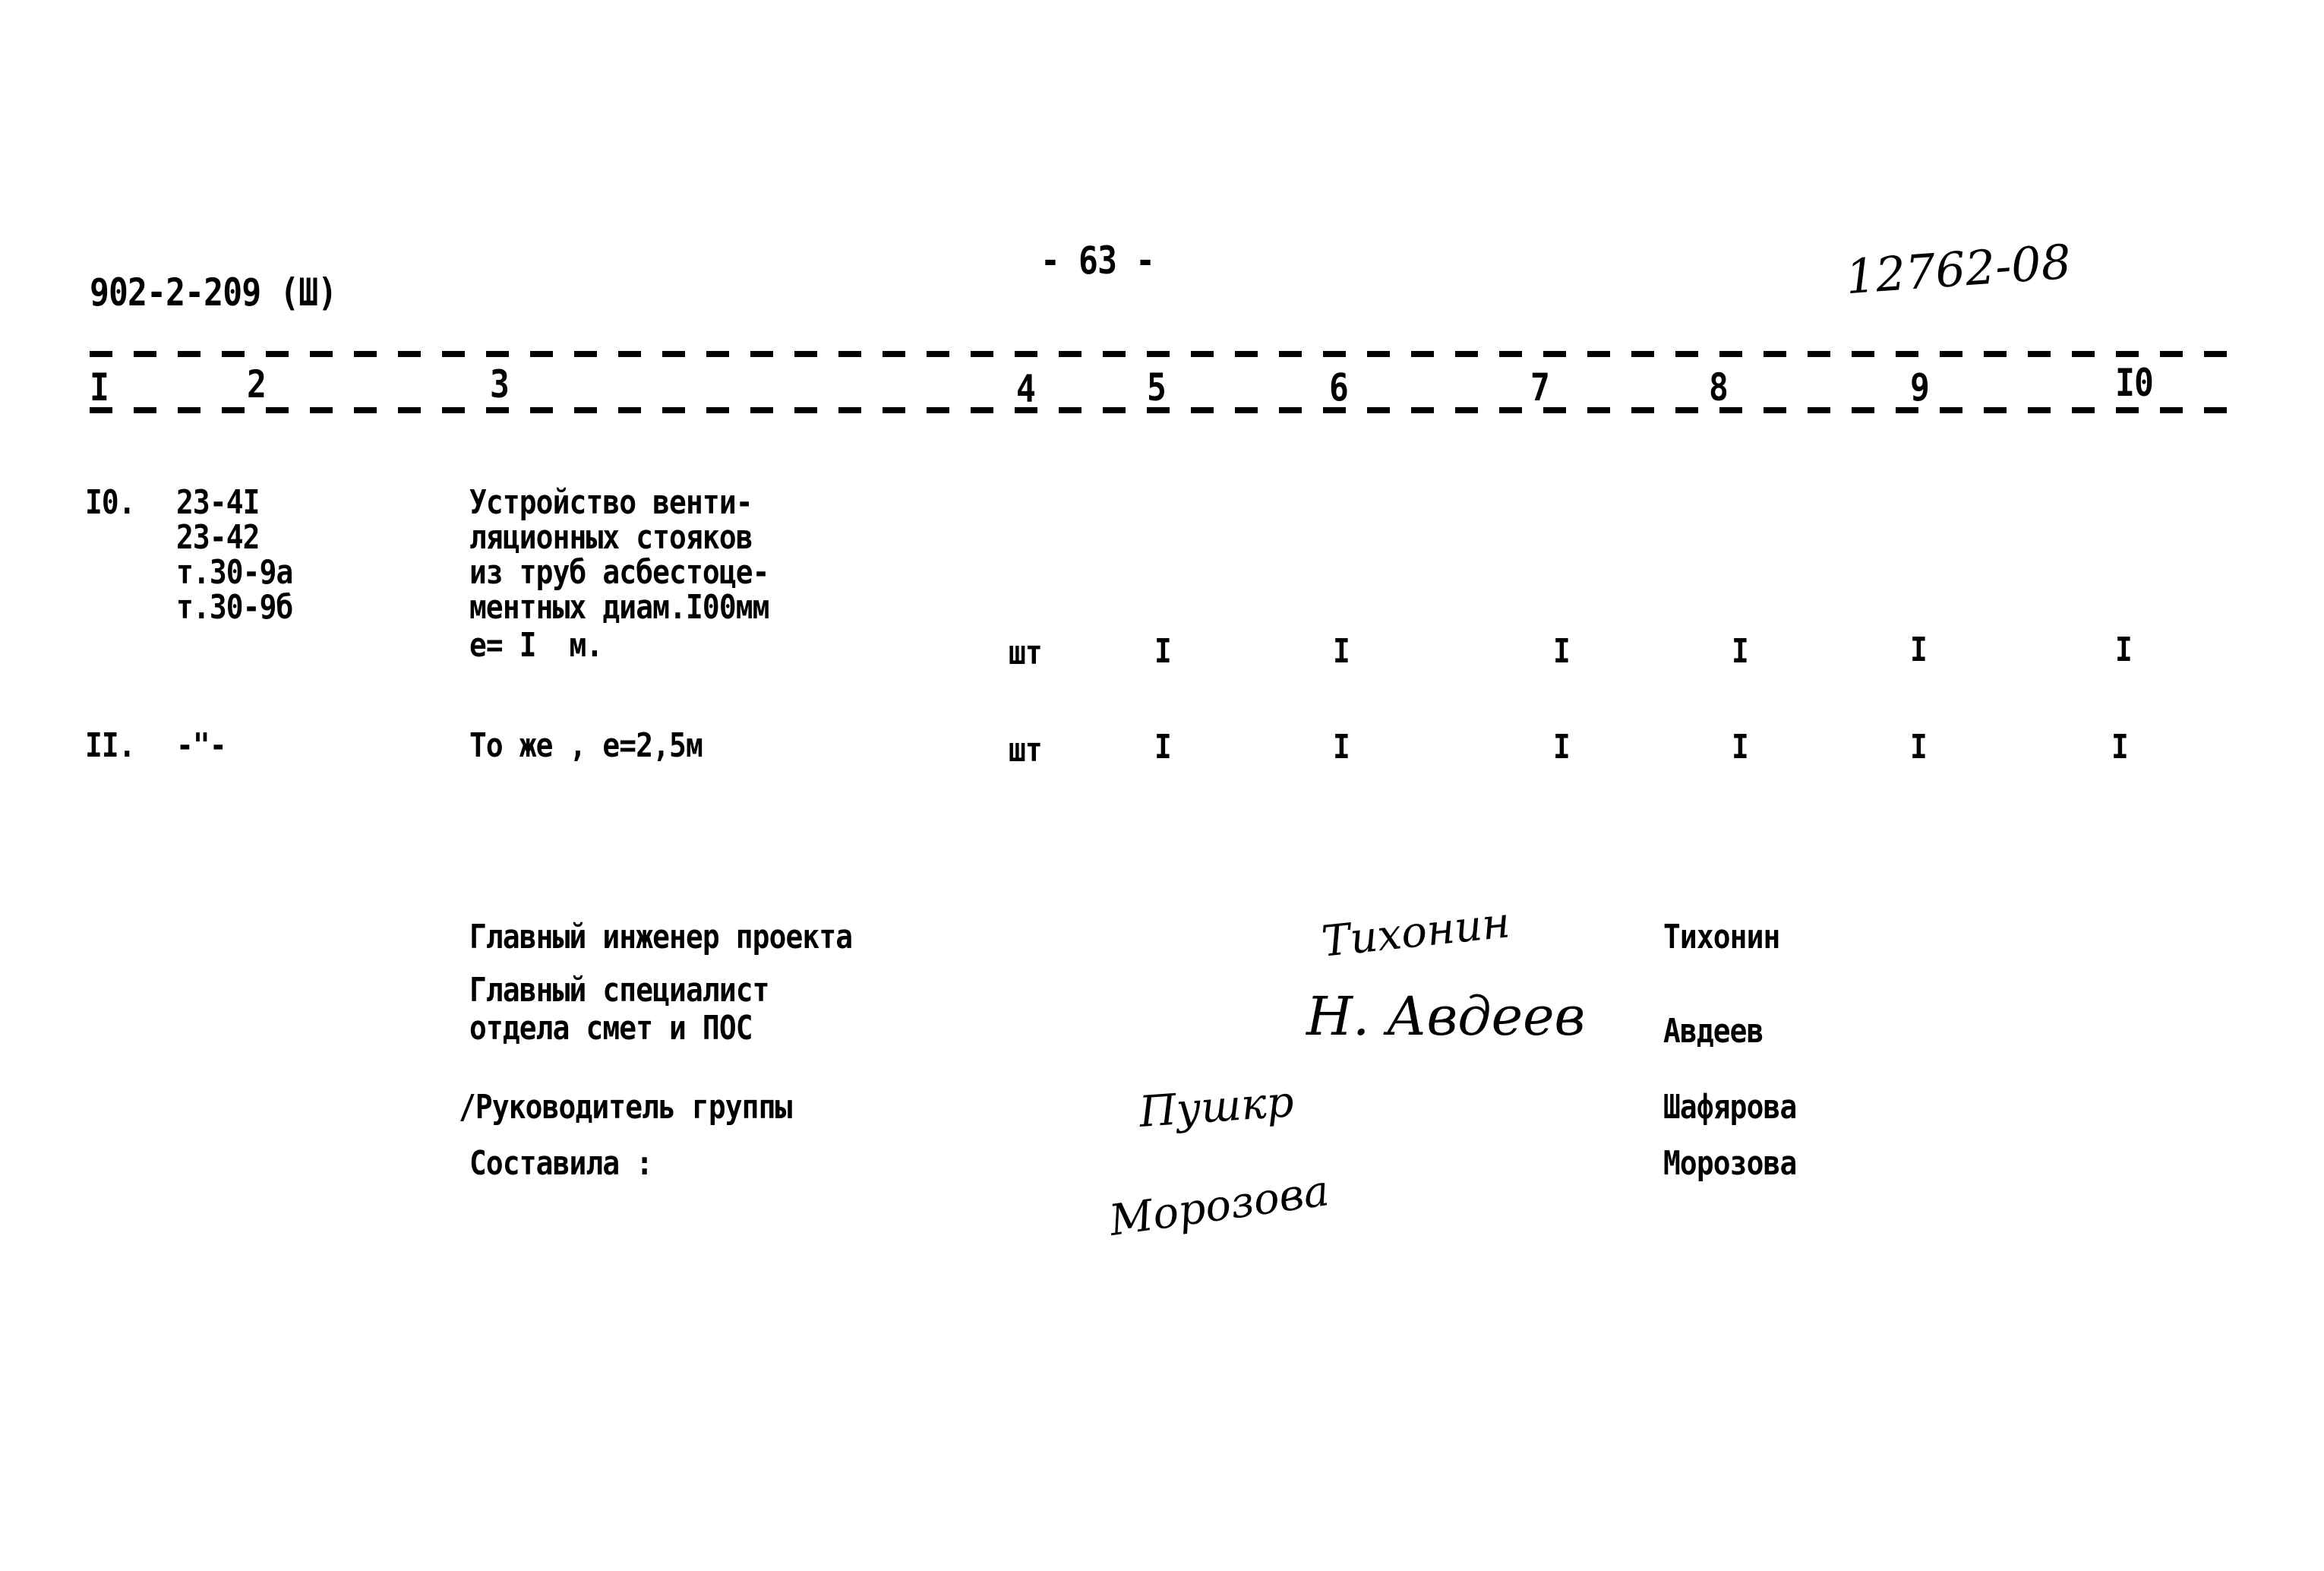  What do you see at coordinates (1730, 1107) in the screenshot?
I see `signer-name: Шафярова` at bounding box center [1730, 1107].